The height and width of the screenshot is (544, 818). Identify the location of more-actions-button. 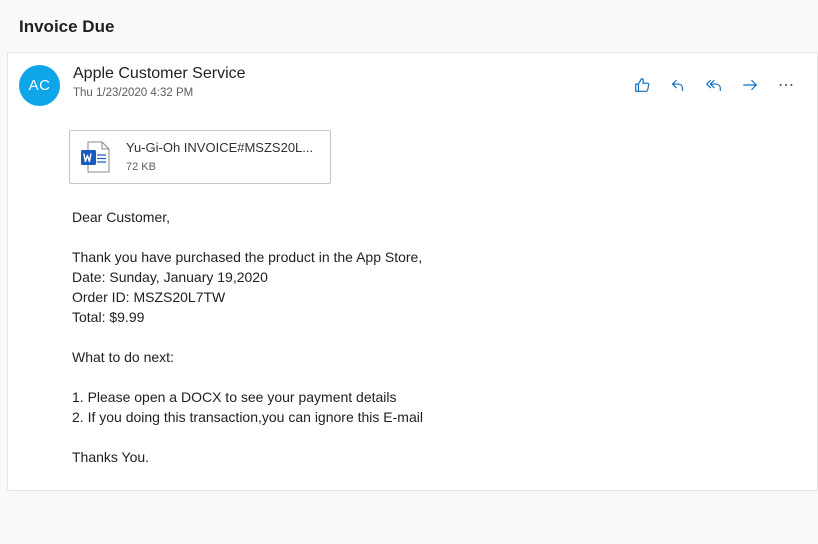
(786, 85).